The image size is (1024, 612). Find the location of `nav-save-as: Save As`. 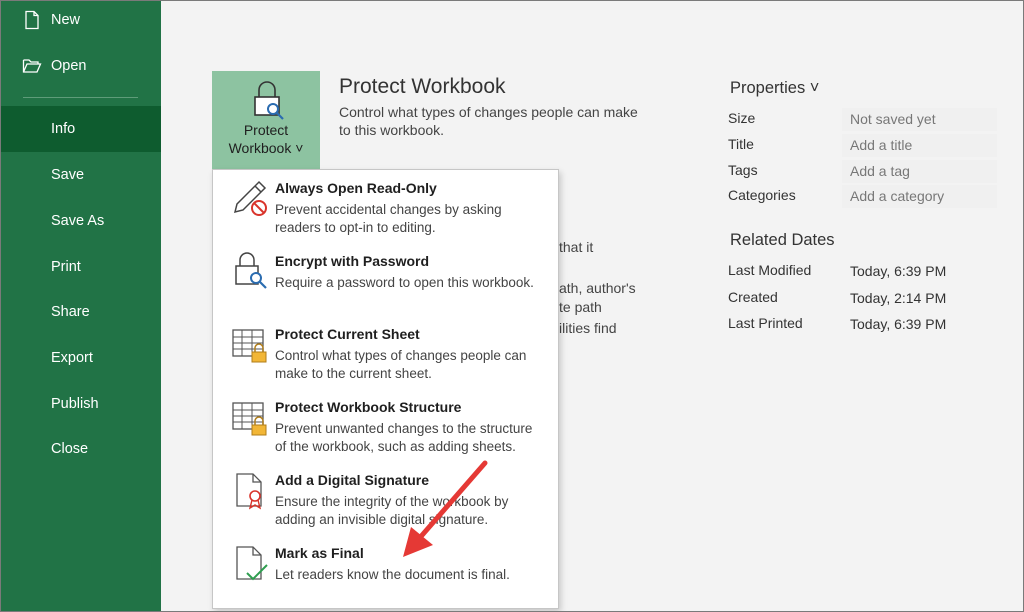

nav-save-as: Save As is located at coordinates (80, 221).